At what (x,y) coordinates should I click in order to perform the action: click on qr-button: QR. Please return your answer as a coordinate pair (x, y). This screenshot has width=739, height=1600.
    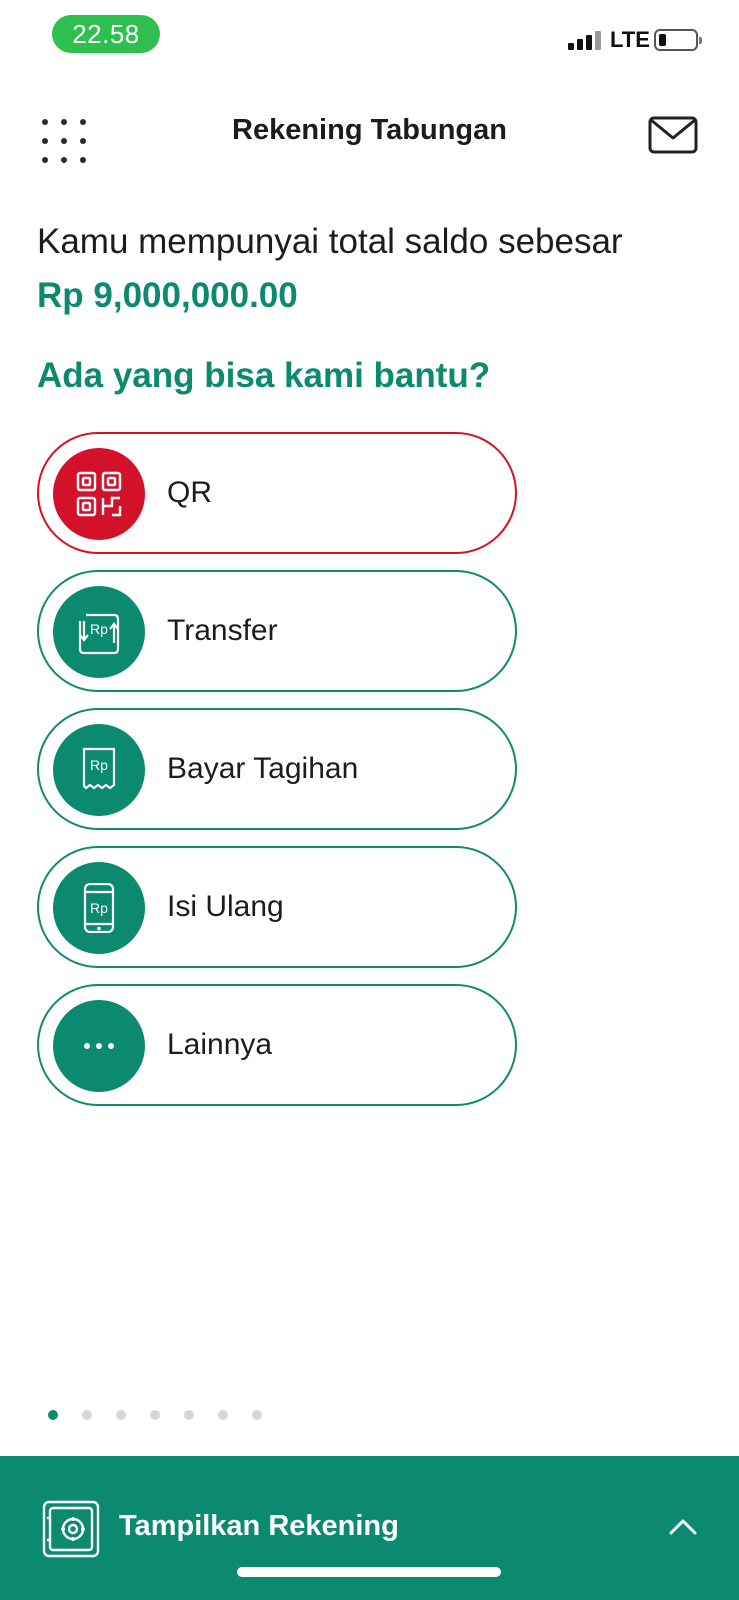
    Looking at the image, I should click on (277, 493).